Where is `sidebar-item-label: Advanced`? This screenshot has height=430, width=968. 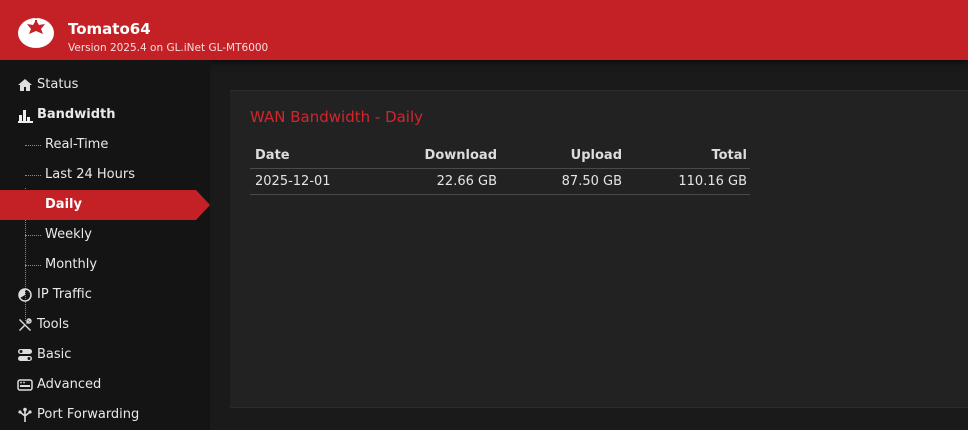 sidebar-item-label: Advanced is located at coordinates (69, 384).